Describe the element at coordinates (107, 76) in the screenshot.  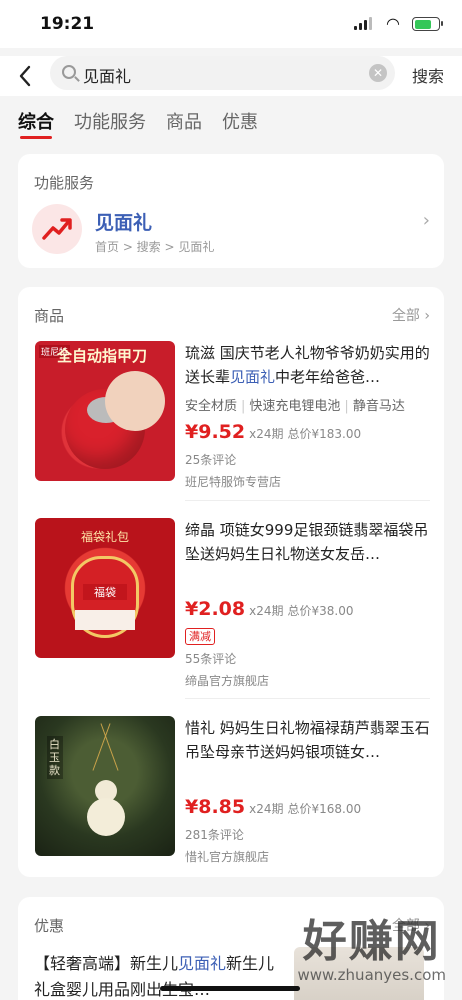
I see `search-query: 见面礼` at that location.